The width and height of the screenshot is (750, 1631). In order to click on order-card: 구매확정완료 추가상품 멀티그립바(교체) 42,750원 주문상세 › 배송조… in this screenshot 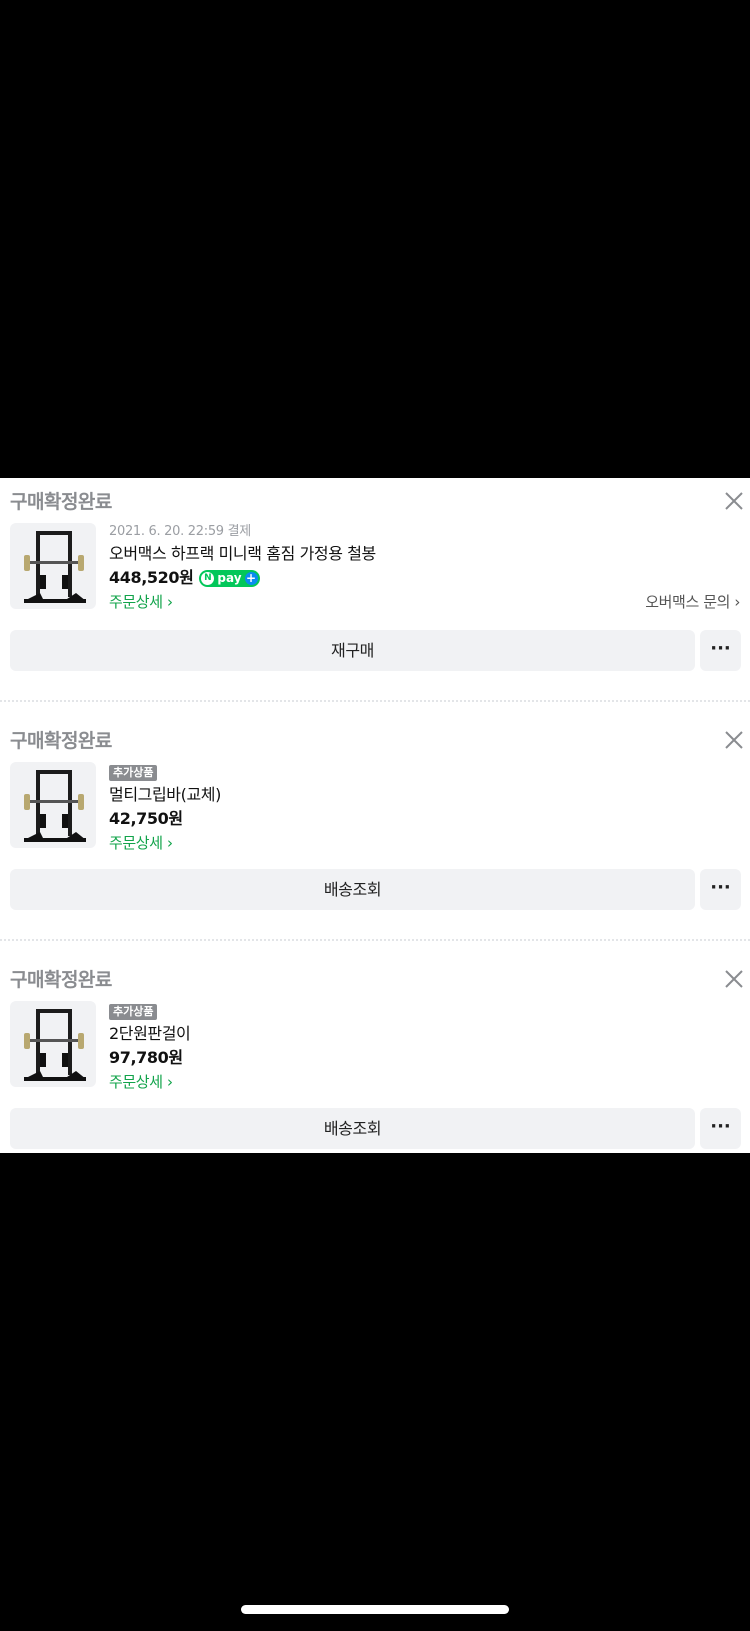, I will do `click(375, 836)`.